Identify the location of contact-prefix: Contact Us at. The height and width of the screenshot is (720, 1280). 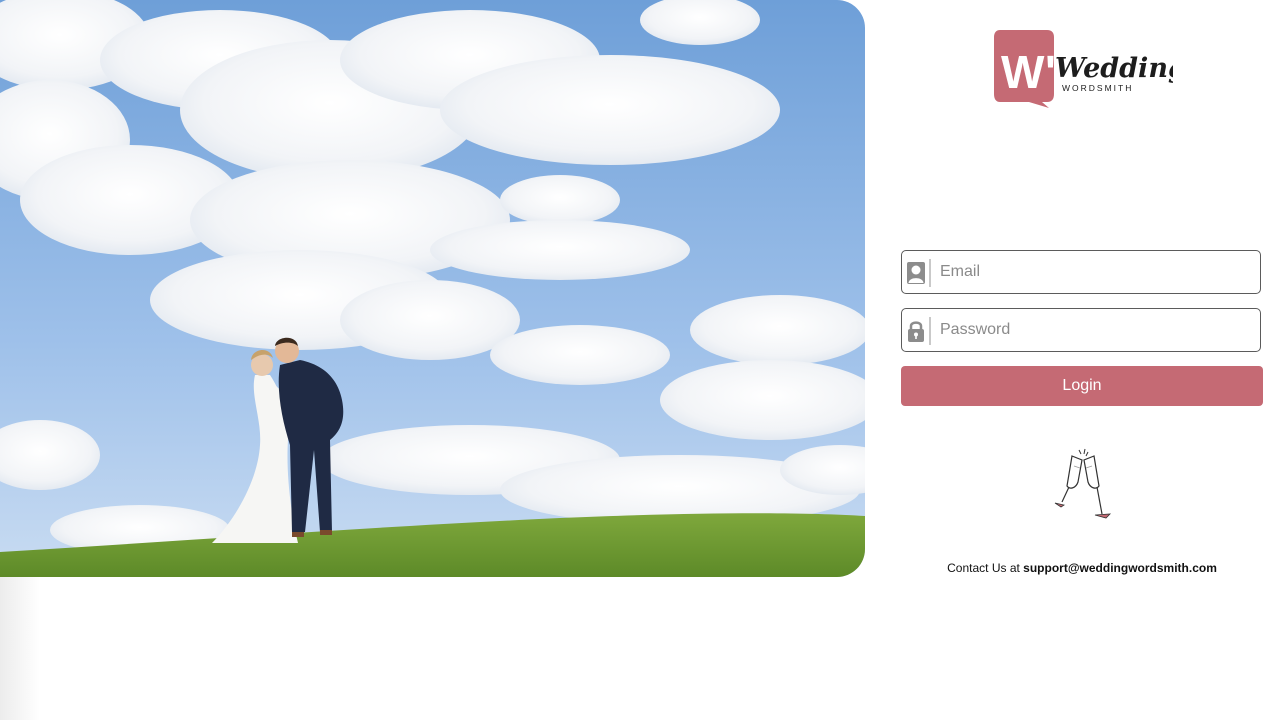
(983, 568).